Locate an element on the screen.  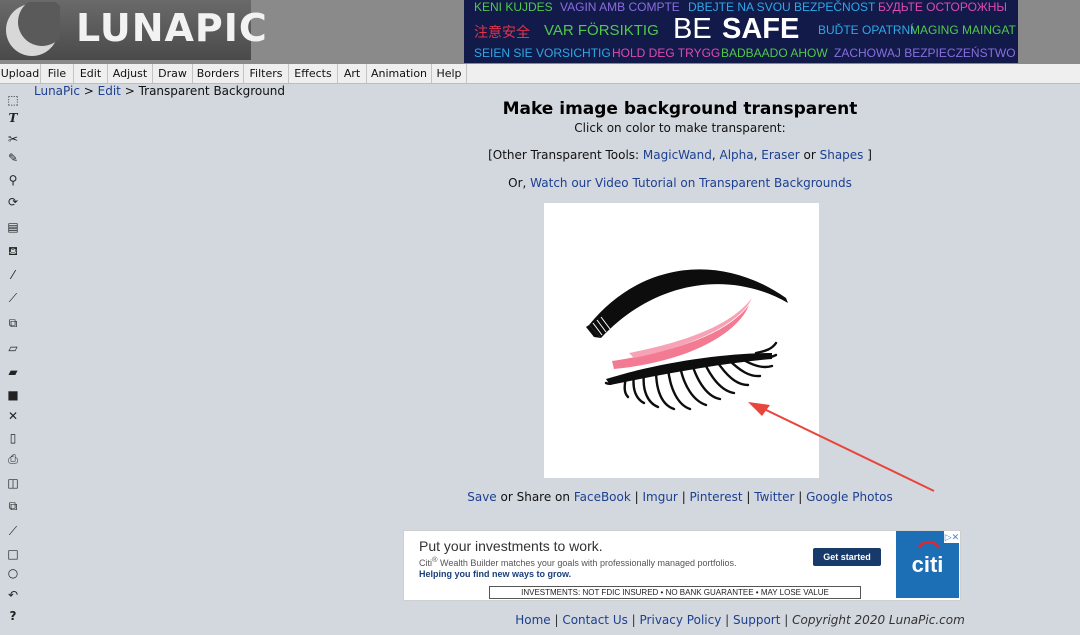
magicwand-link: MagicWand is located at coordinates (677, 155).